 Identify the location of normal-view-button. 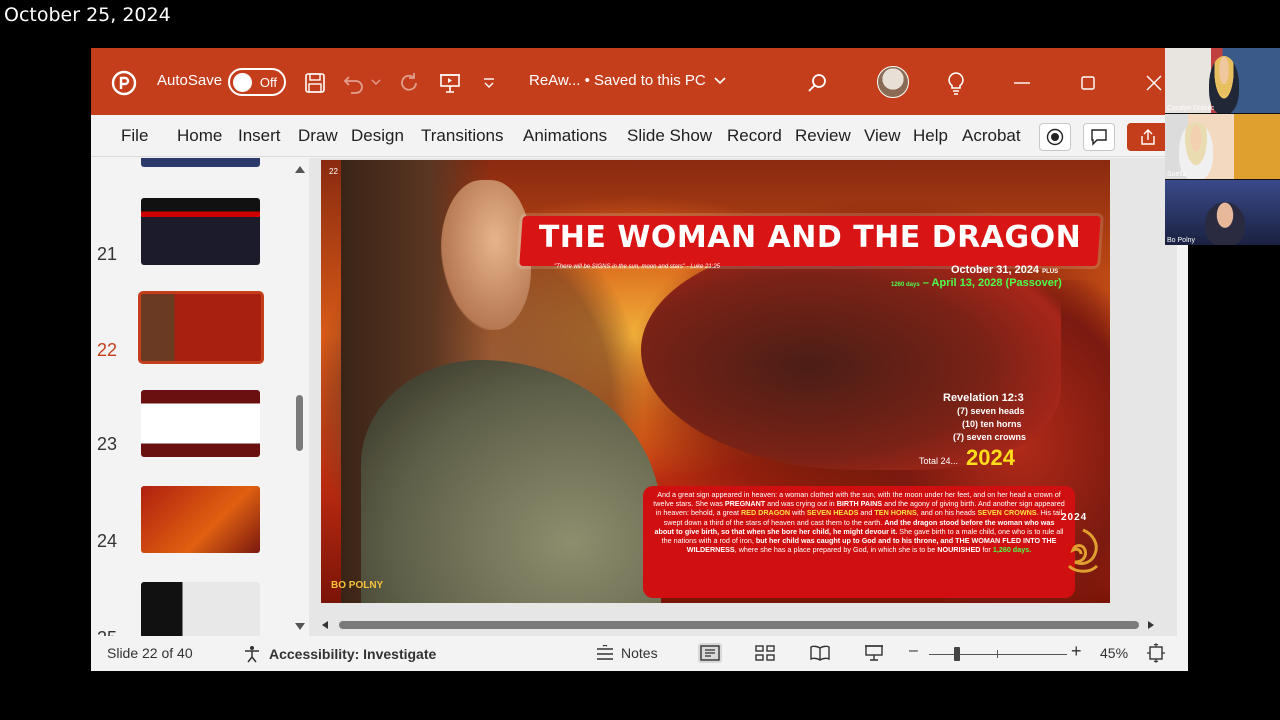
(710, 653).